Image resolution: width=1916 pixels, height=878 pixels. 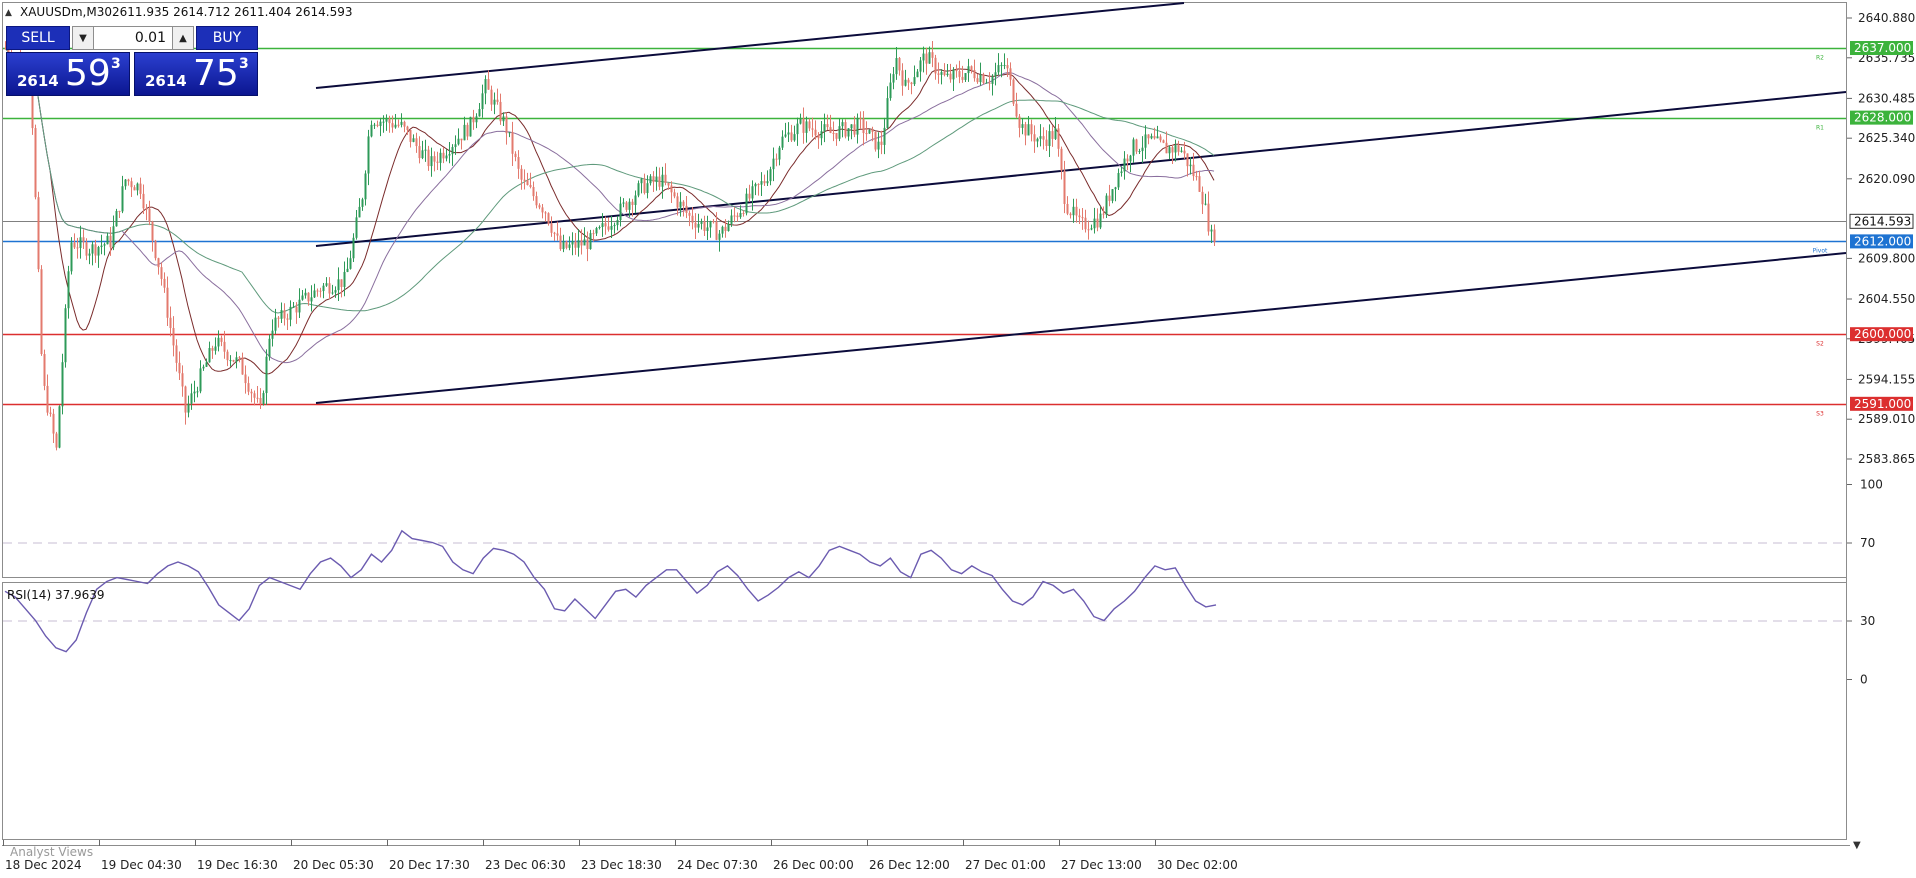 What do you see at coordinates (1886, 258) in the screenshot?
I see `price-tick-label: 2609.800` at bounding box center [1886, 258].